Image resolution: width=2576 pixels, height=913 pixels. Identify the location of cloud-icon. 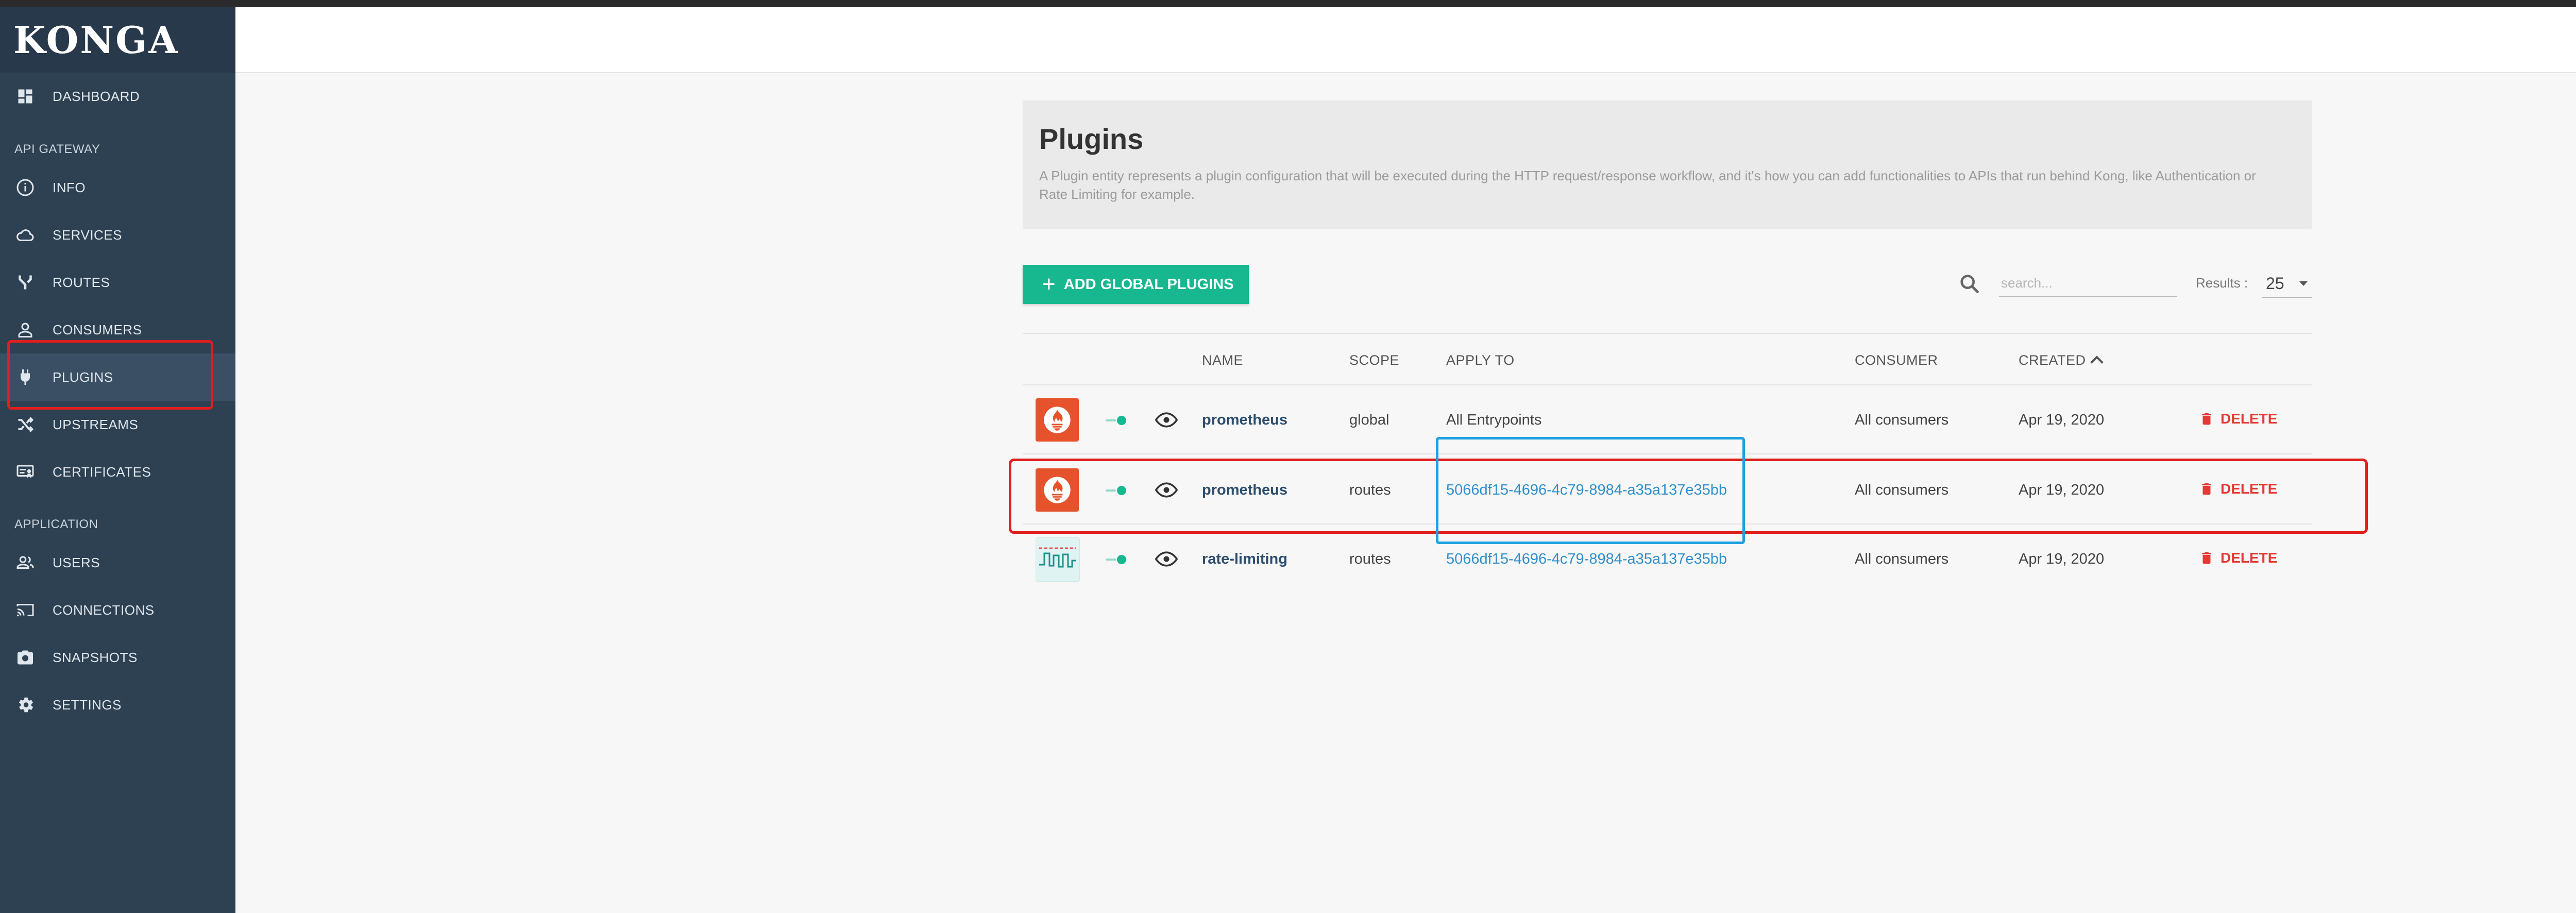
(25, 235).